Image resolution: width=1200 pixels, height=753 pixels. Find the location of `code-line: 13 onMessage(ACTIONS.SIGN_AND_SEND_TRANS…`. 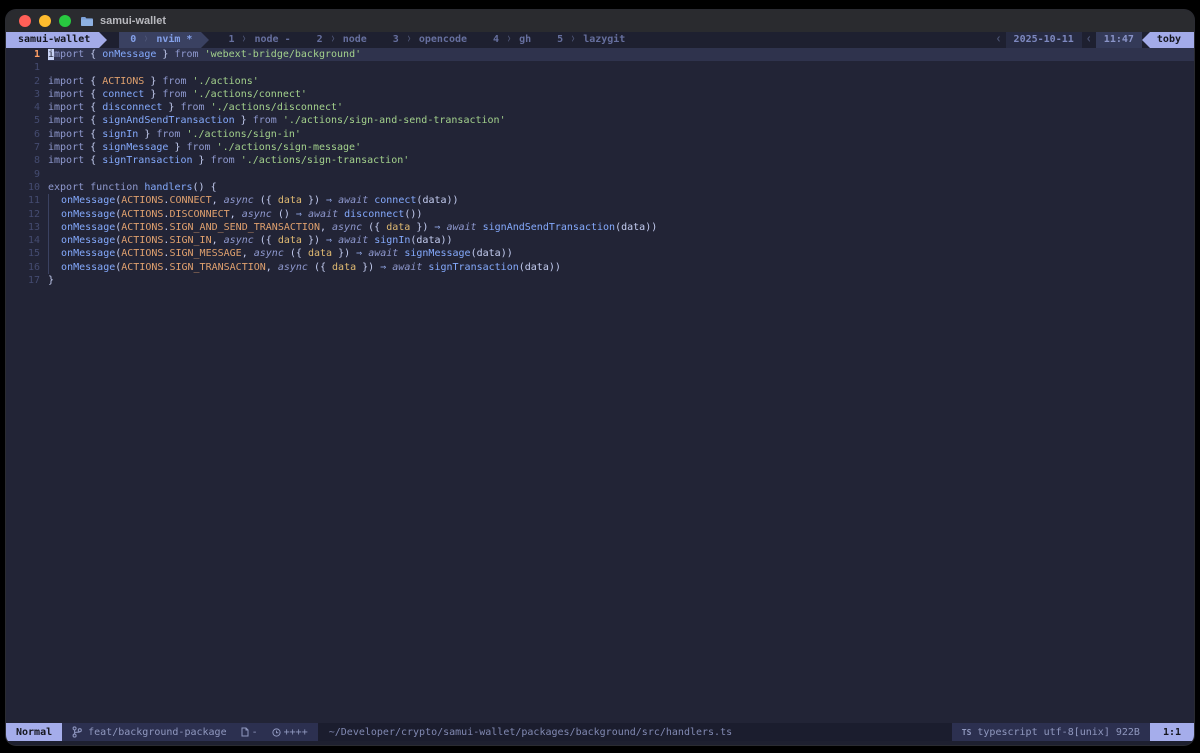

code-line: 13 onMessage(ACTIONS.SIGN_AND_SEND_TRANS… is located at coordinates (600, 227).